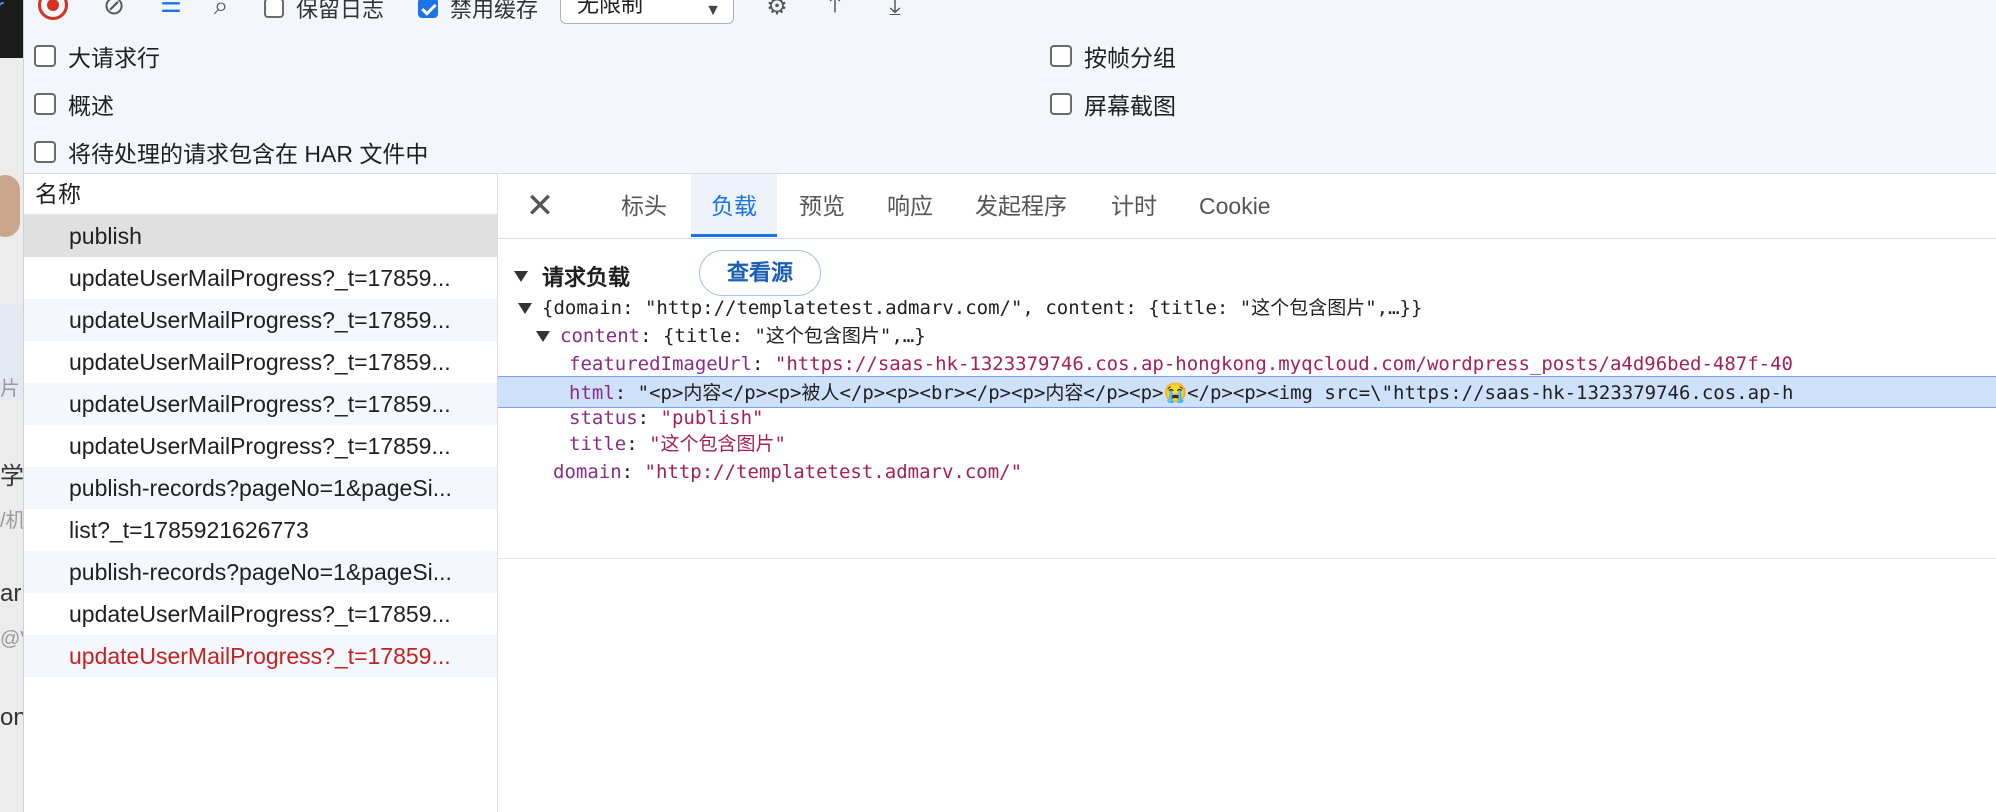 This screenshot has width=1996, height=812. Describe the element at coordinates (586, 277) in the screenshot. I see `payload-title: 请求负载` at that location.